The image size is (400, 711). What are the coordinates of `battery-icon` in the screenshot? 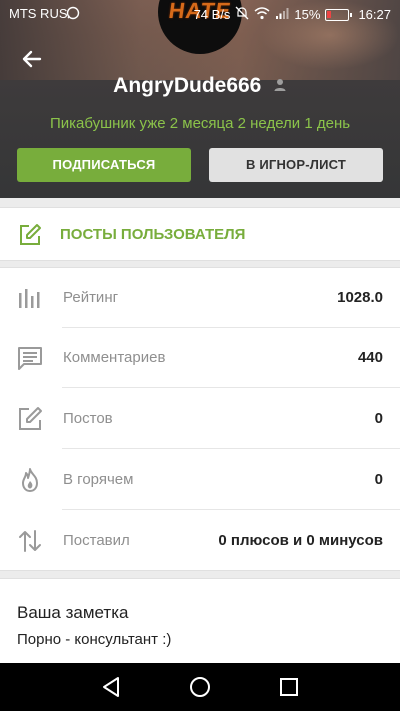 It's located at (339, 14).